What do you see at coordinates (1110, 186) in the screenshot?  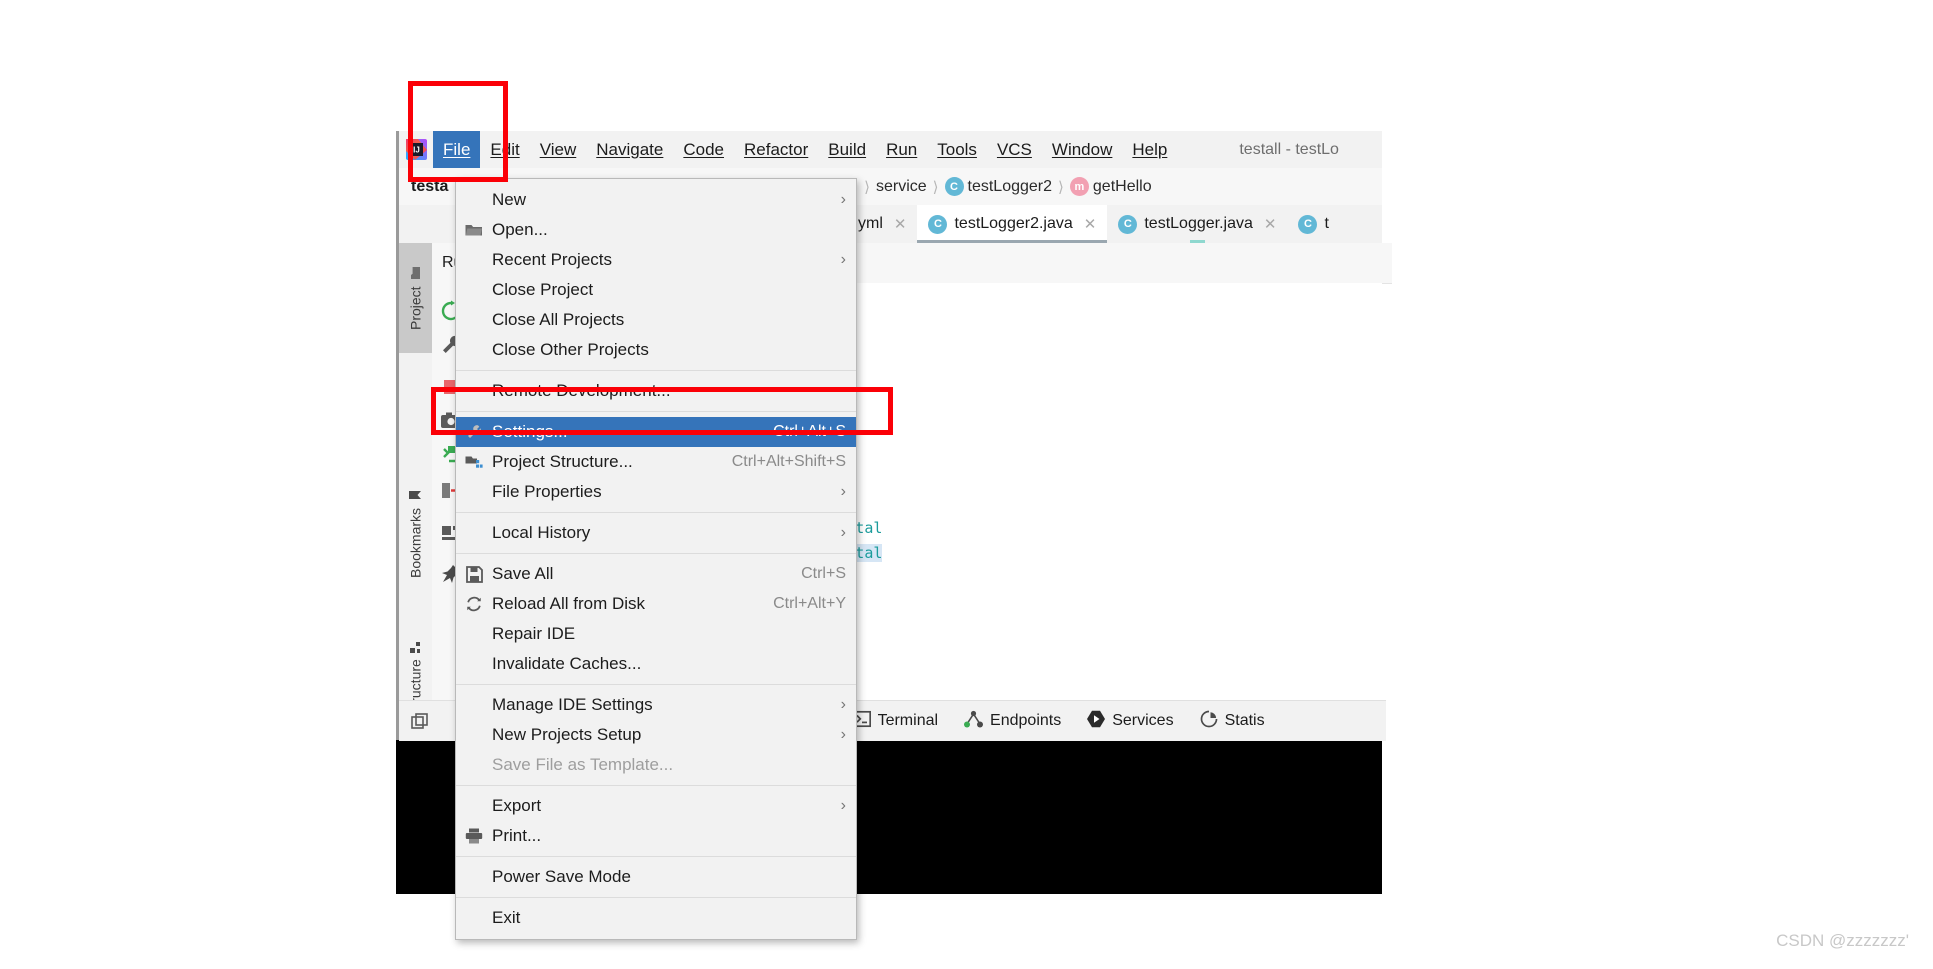 I see `breadcrumb-item-method: m getHello` at bounding box center [1110, 186].